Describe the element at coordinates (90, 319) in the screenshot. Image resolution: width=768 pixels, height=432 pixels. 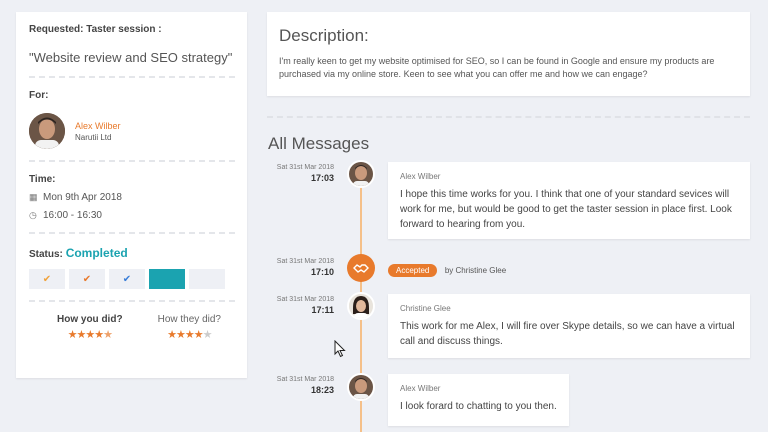
I see `your-rating-label: How you did?` at that location.